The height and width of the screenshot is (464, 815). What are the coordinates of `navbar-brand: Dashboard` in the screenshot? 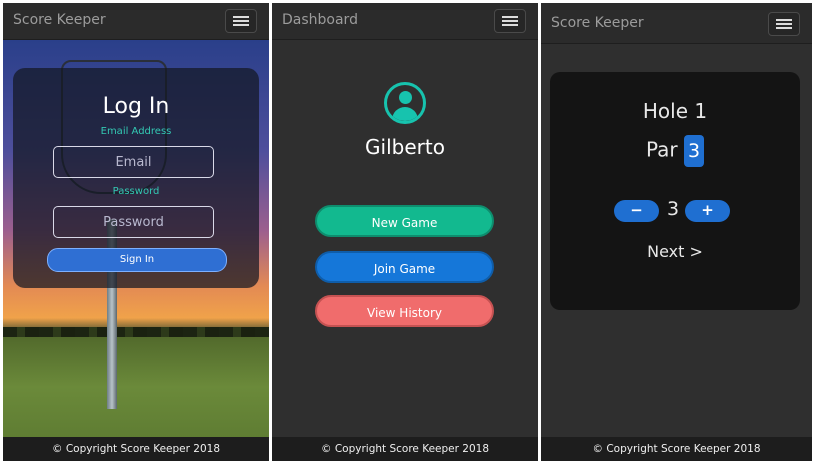 It's located at (320, 20).